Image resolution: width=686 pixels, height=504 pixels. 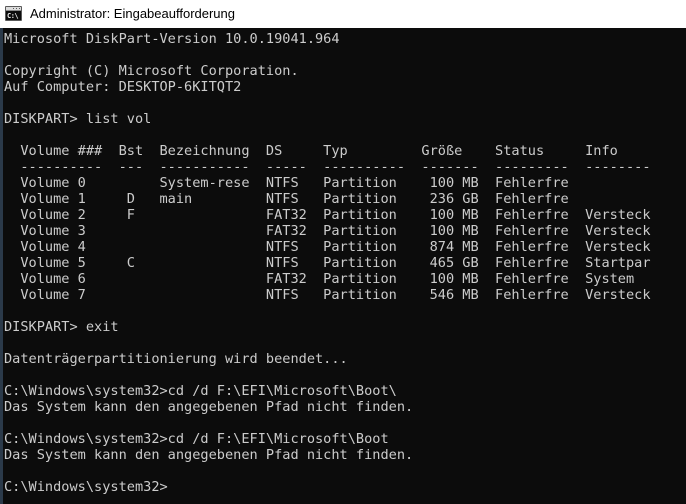 I want to click on console-line: Auf Computer: DESKTOP-6KITQT2, so click(x=123, y=87).